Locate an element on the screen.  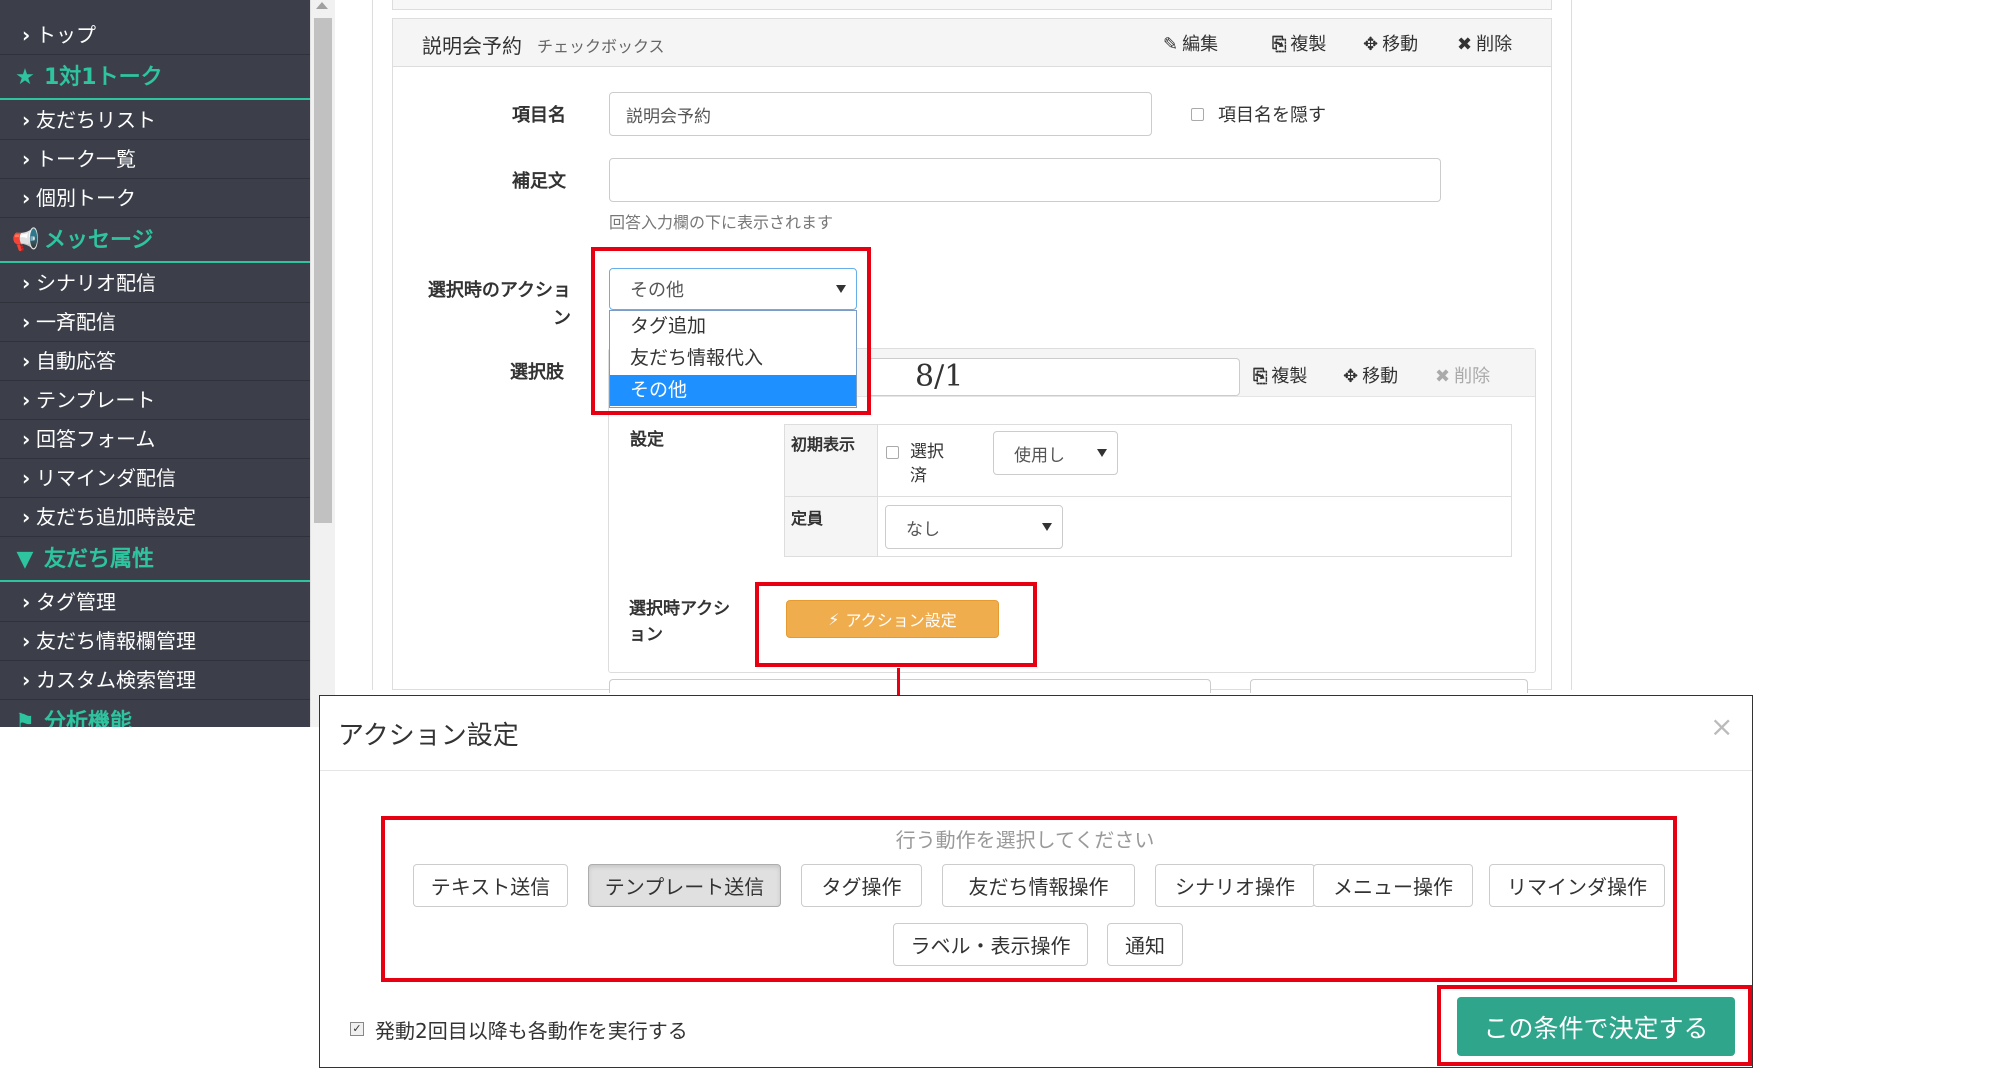
sidebar-section-message: 📢 メッセージ is located at coordinates (155, 240).